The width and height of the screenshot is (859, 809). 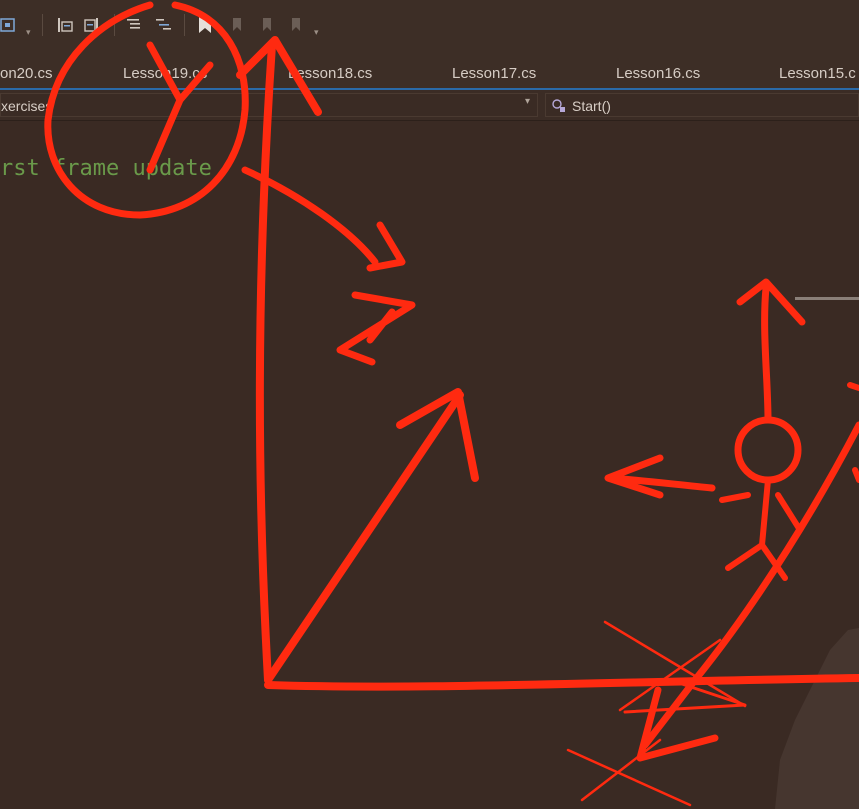 I want to click on class-dropdown-label: xercises, so click(x=27, y=106).